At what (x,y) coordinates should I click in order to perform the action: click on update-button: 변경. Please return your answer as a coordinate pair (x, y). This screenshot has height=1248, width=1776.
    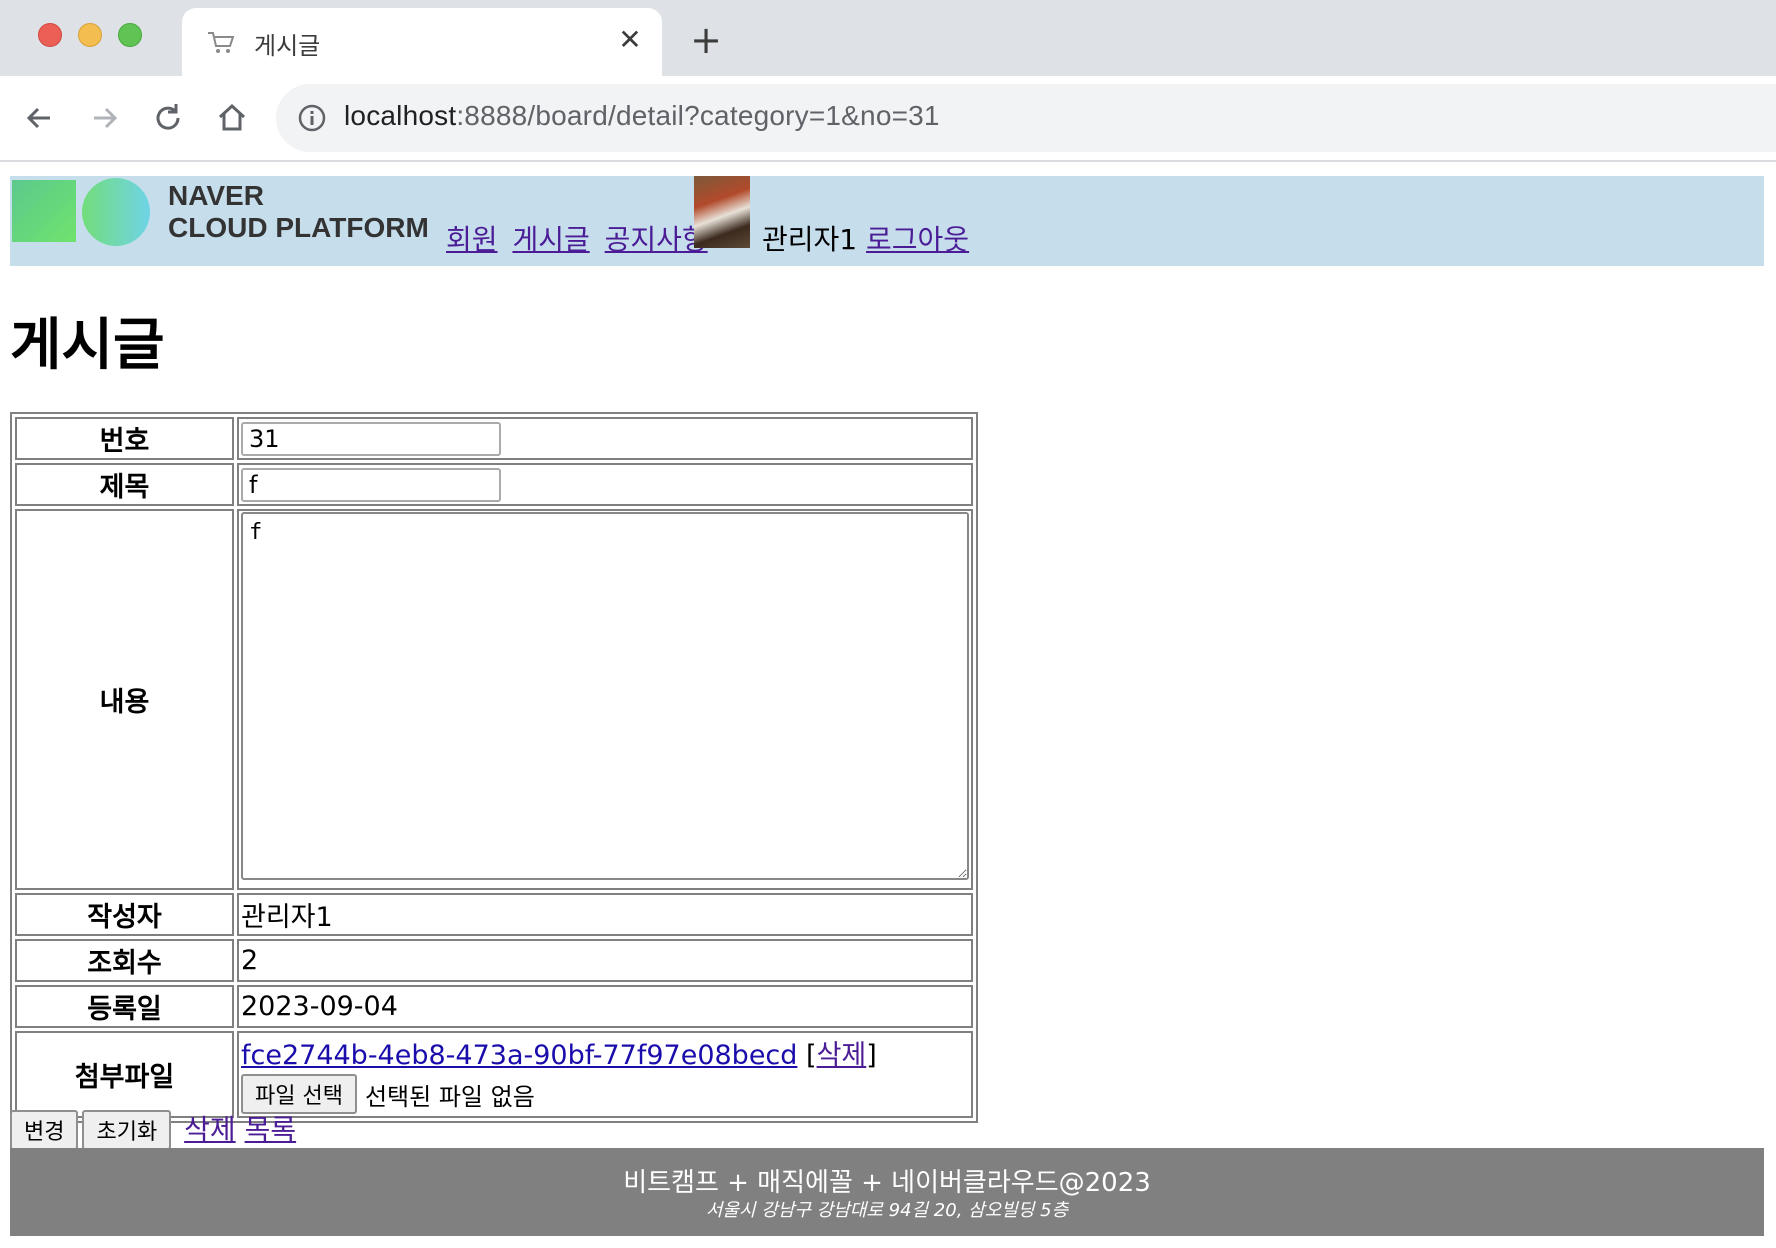
    Looking at the image, I should click on (44, 1130).